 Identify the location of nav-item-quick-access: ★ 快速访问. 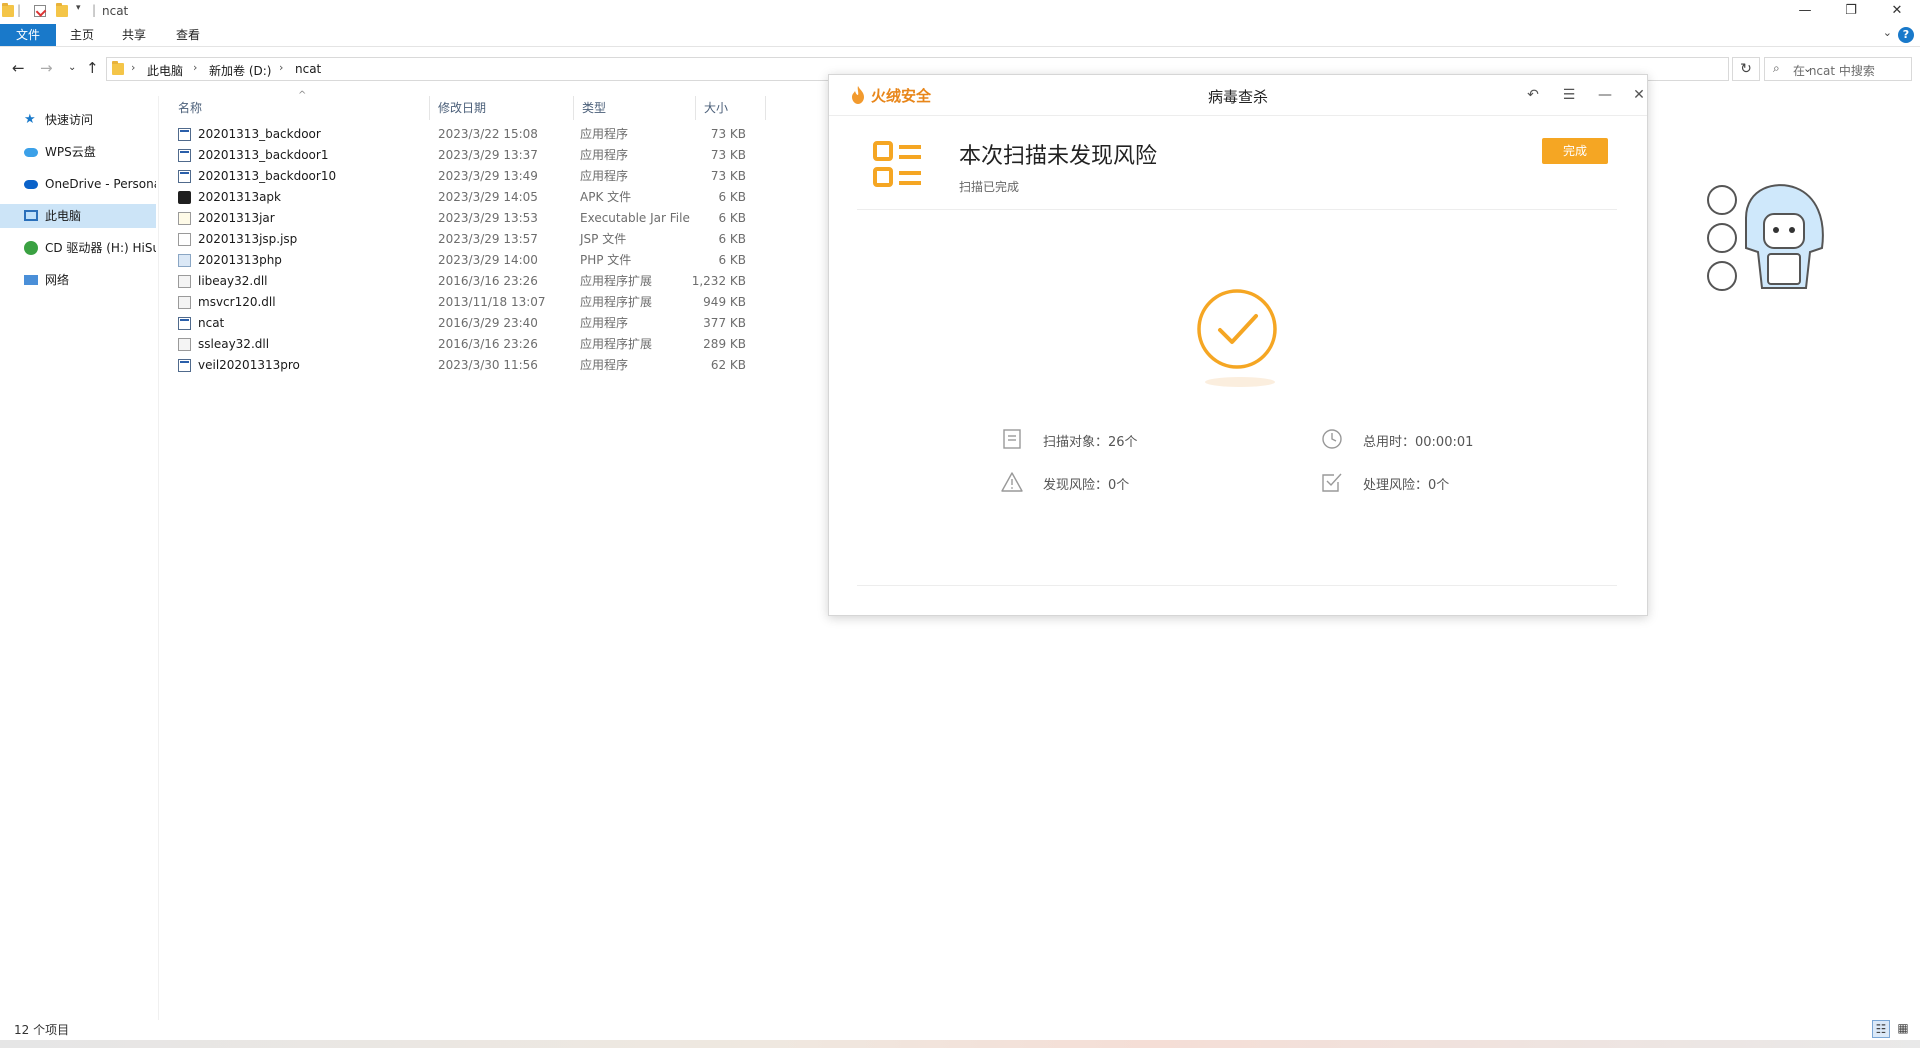
(78, 120).